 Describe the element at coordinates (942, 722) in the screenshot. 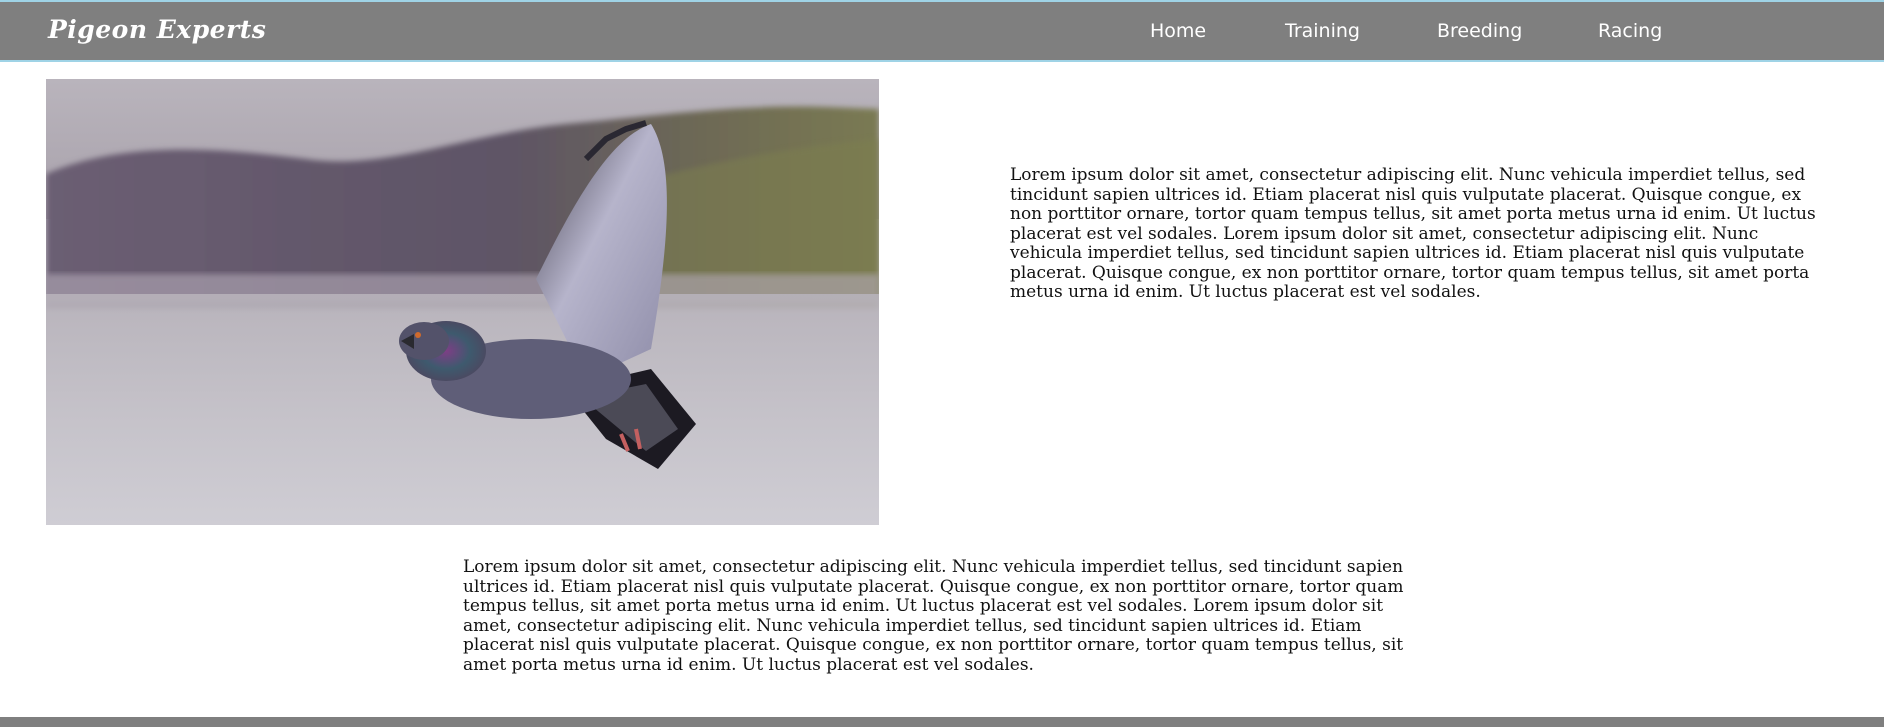

I see `footer-bar` at that location.